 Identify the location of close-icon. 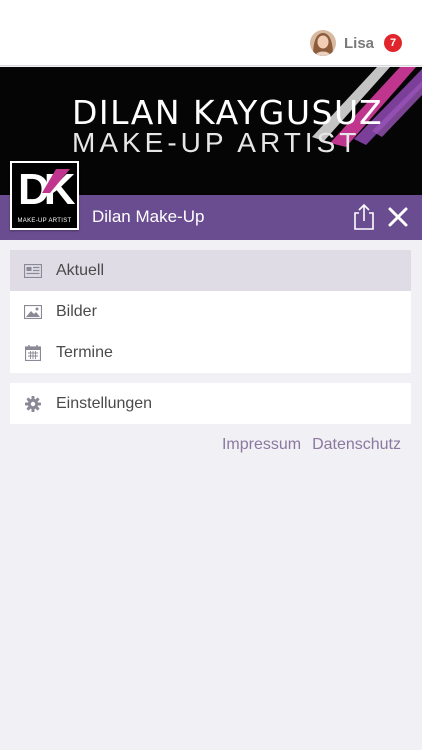
(398, 217).